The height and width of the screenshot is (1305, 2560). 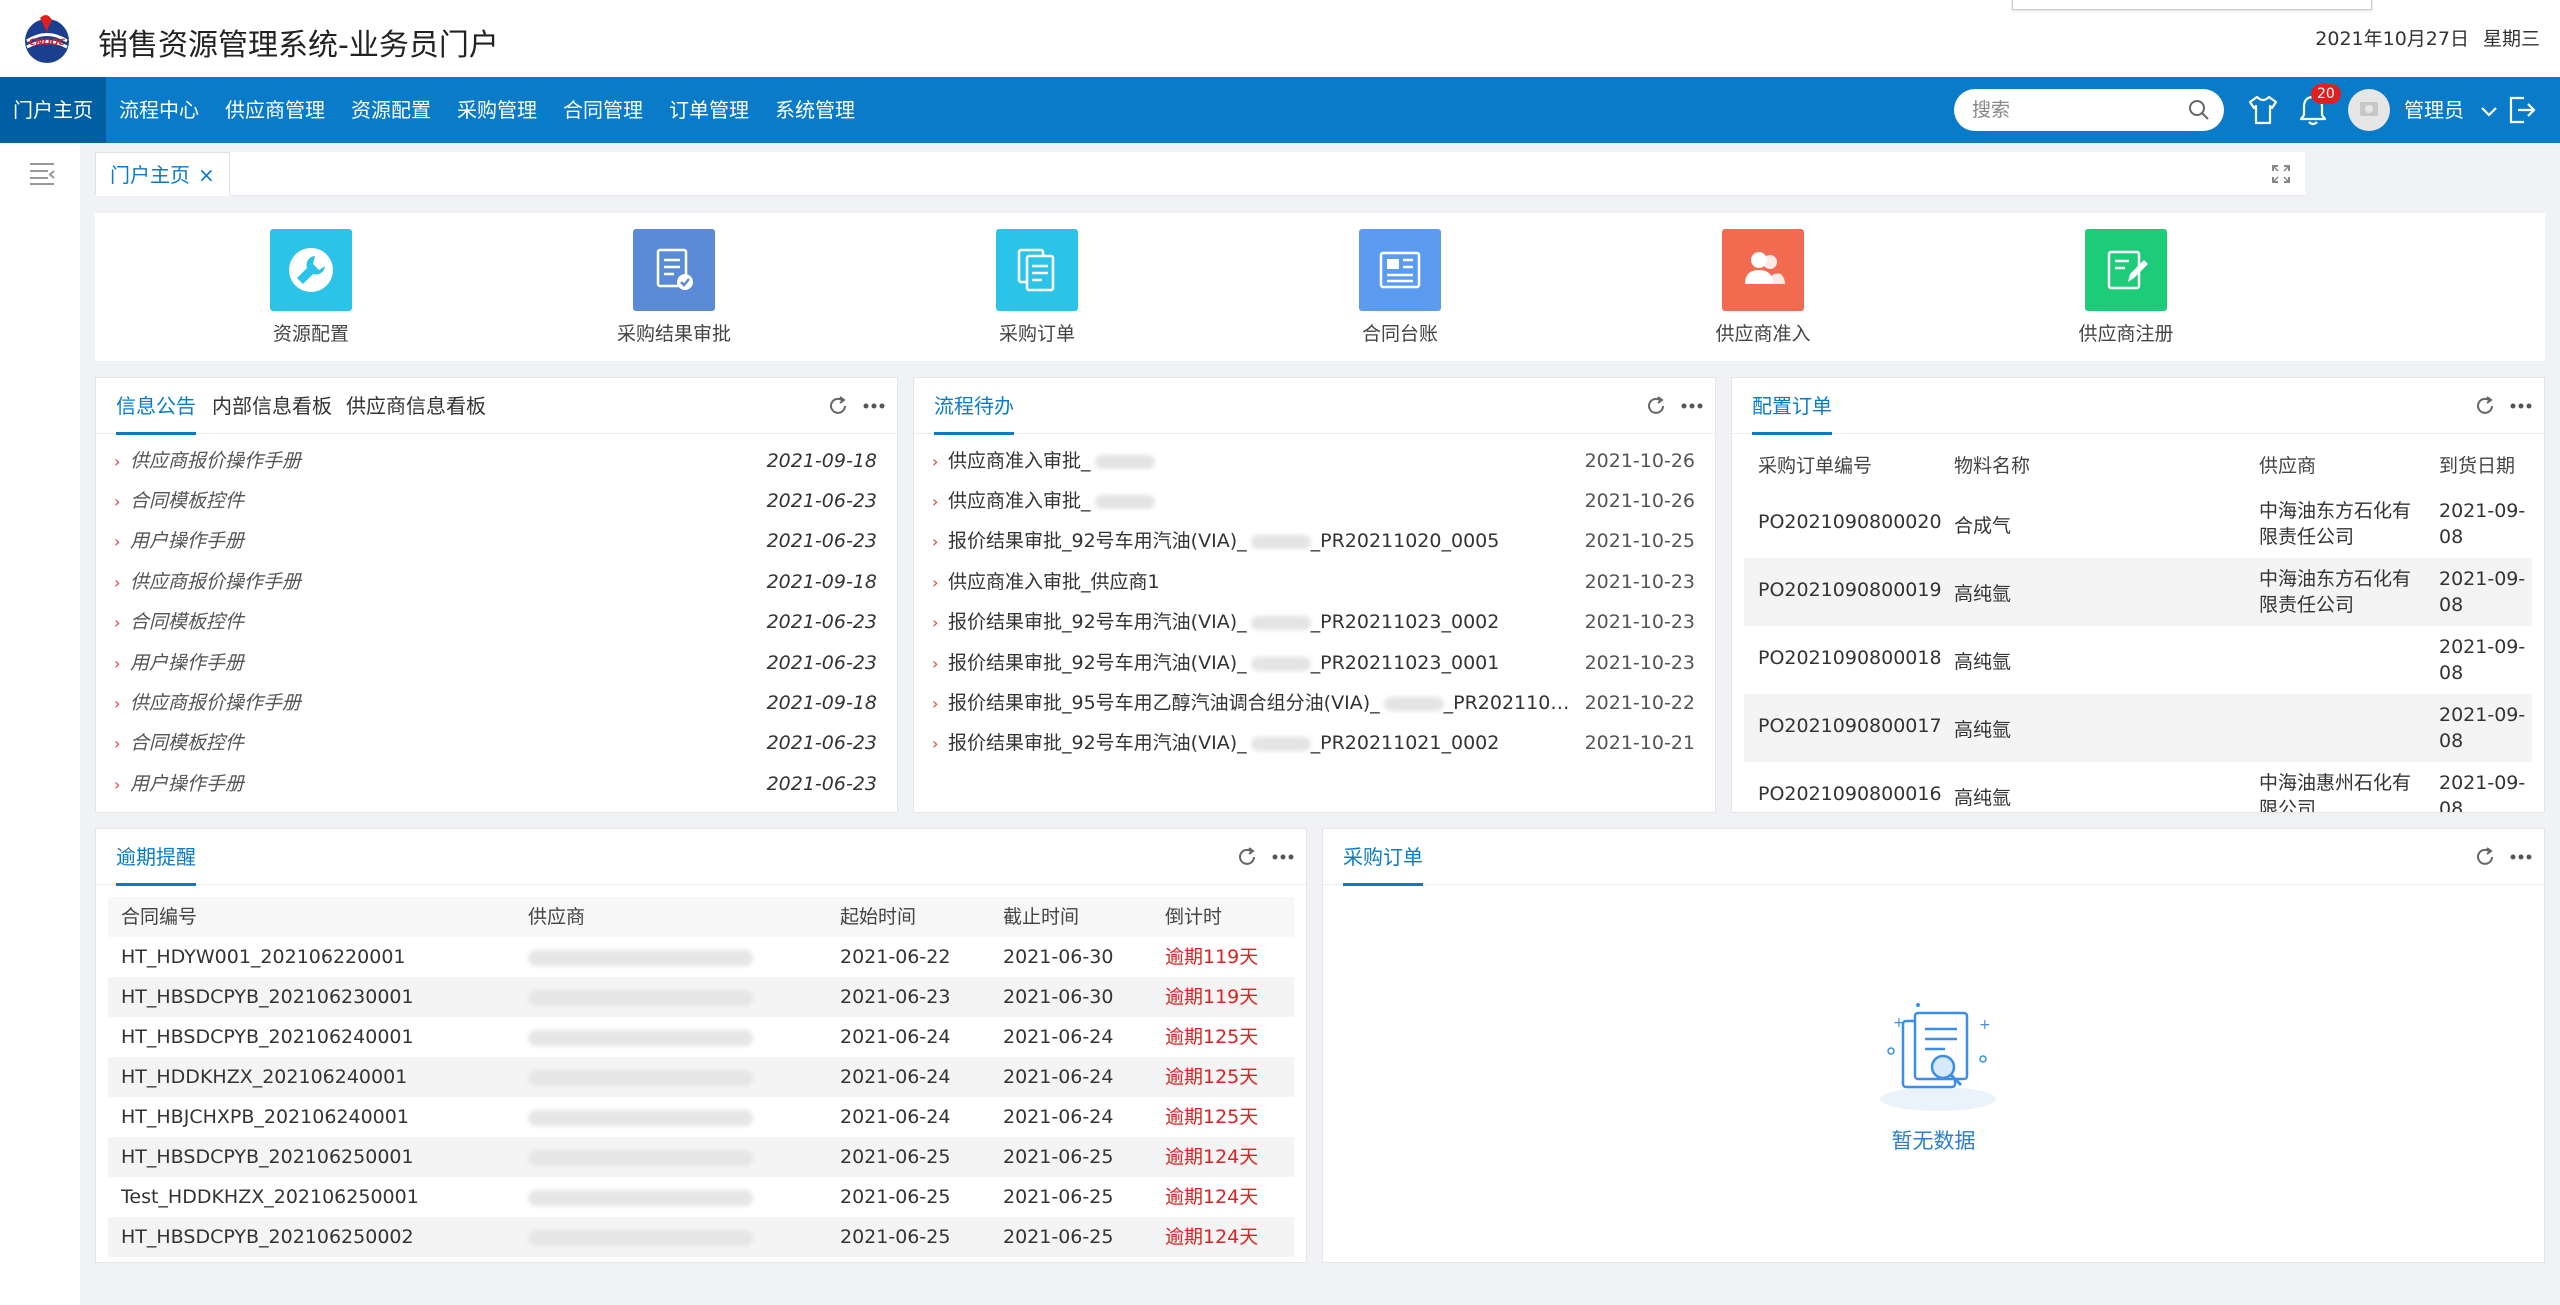 I want to click on order-card-title: 配置订单, so click(x=1792, y=406).